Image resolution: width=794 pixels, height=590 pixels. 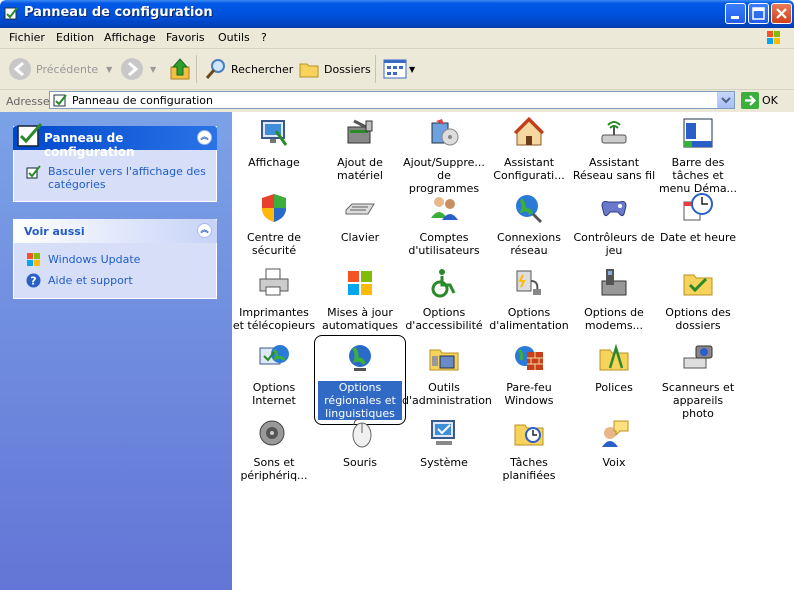 I want to click on search-button: Rechercher, so click(x=248, y=69).